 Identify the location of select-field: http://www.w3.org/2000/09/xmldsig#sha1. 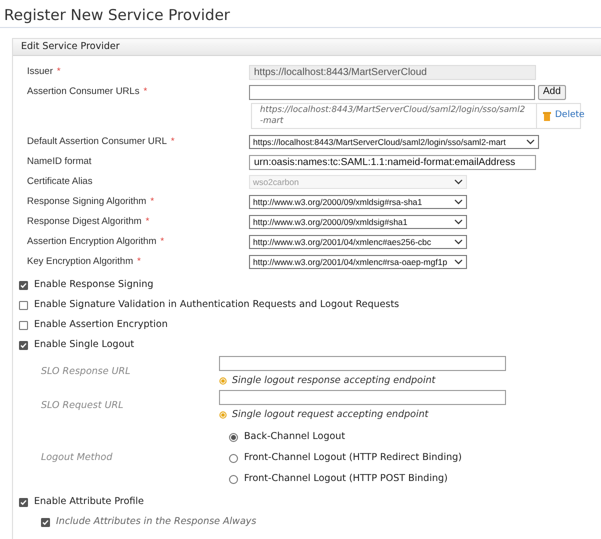
(358, 222).